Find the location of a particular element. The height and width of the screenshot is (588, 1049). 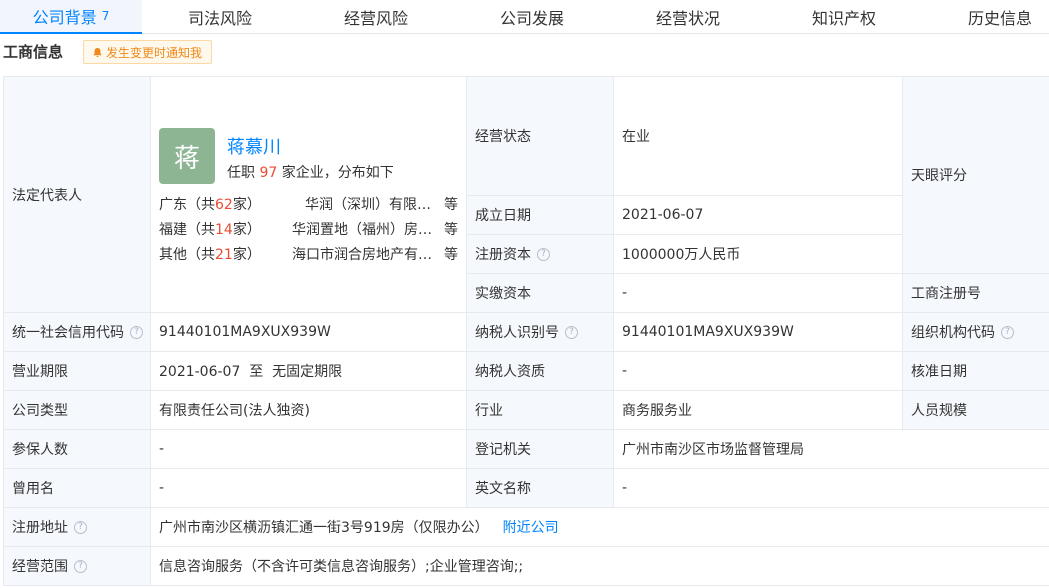

tab-business-risk: 经营风险 is located at coordinates (376, 17).